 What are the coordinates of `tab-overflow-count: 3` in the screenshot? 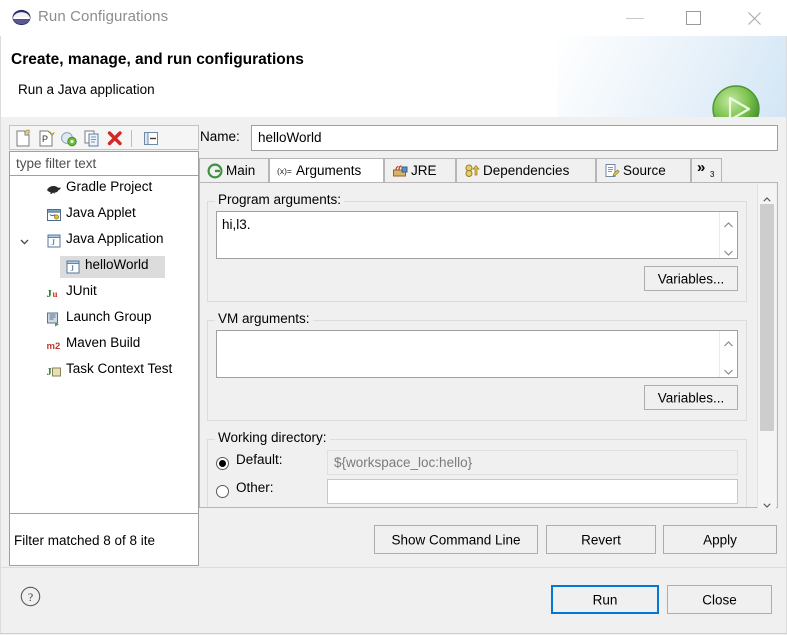 It's located at (712, 174).